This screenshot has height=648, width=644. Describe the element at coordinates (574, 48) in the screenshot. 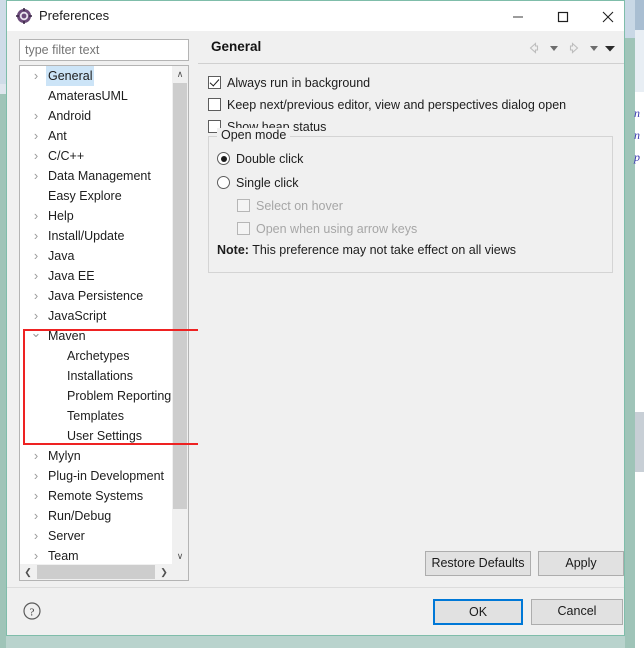

I see `forward-arrow-icon` at that location.